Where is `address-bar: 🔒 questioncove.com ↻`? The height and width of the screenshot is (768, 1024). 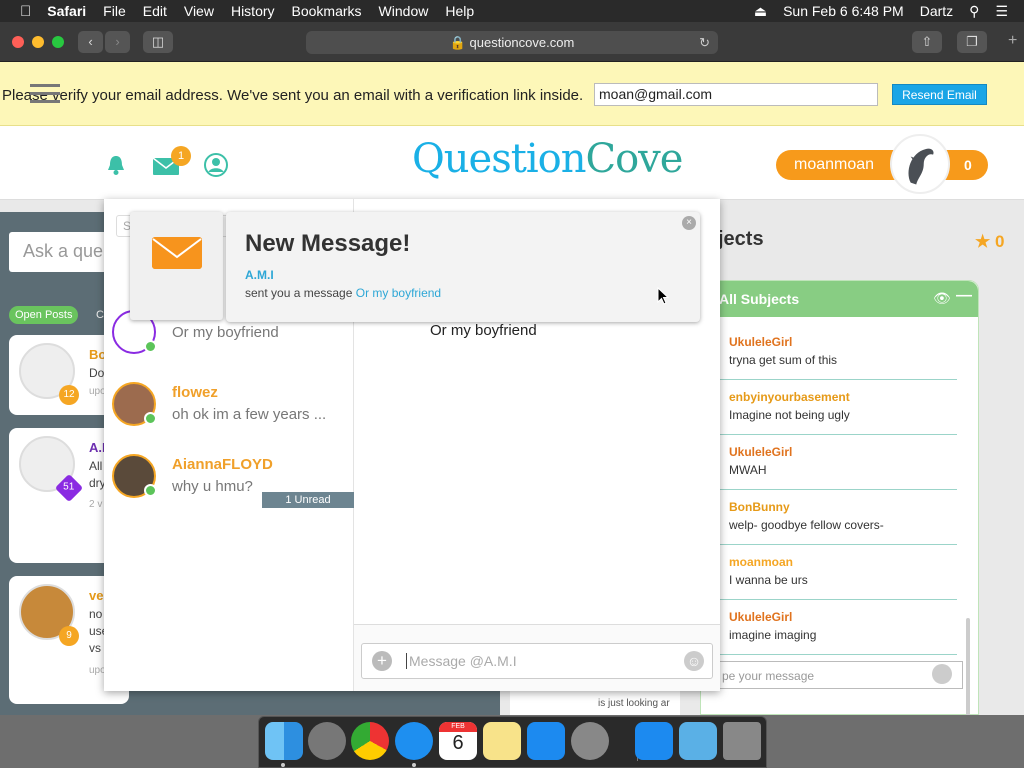 address-bar: 🔒 questioncove.com ↻ is located at coordinates (512, 42).